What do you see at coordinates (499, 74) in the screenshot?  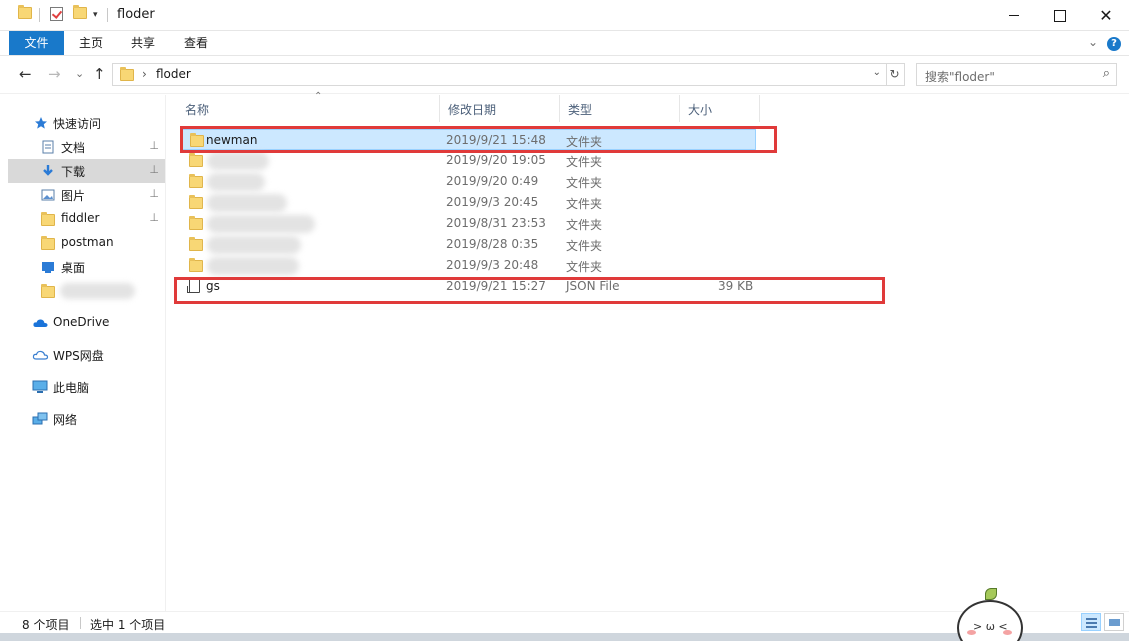 I see `address-bar: › floder ⌄` at bounding box center [499, 74].